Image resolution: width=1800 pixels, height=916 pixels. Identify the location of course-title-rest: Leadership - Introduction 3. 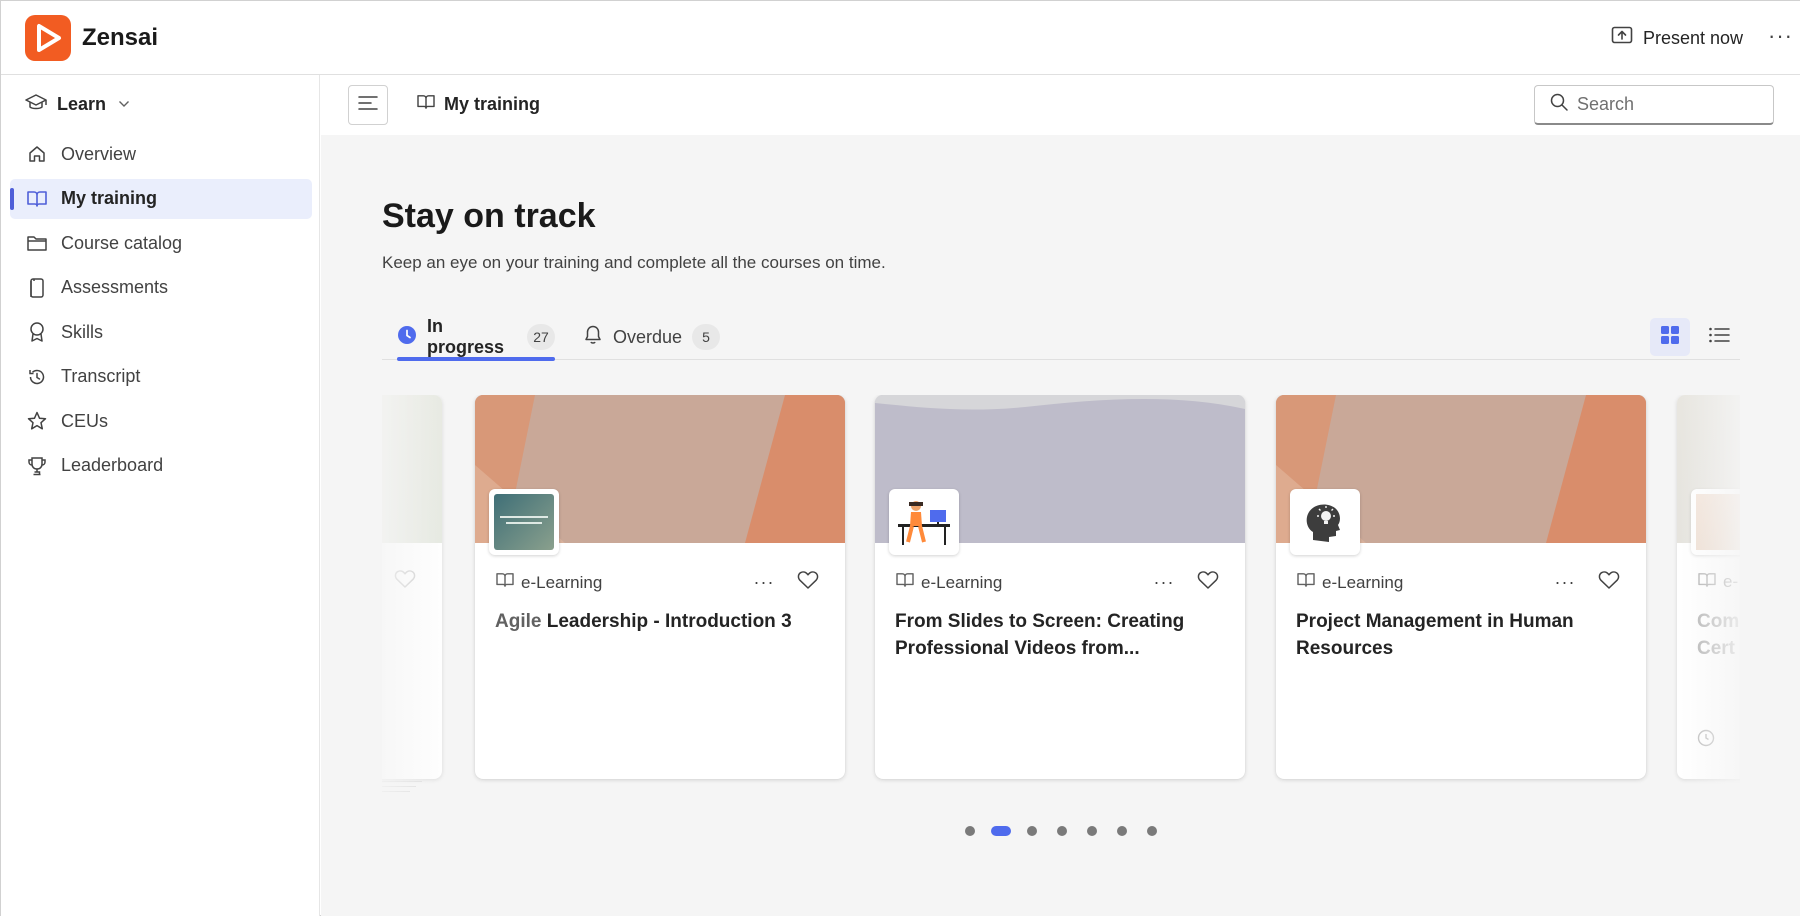
(669, 621).